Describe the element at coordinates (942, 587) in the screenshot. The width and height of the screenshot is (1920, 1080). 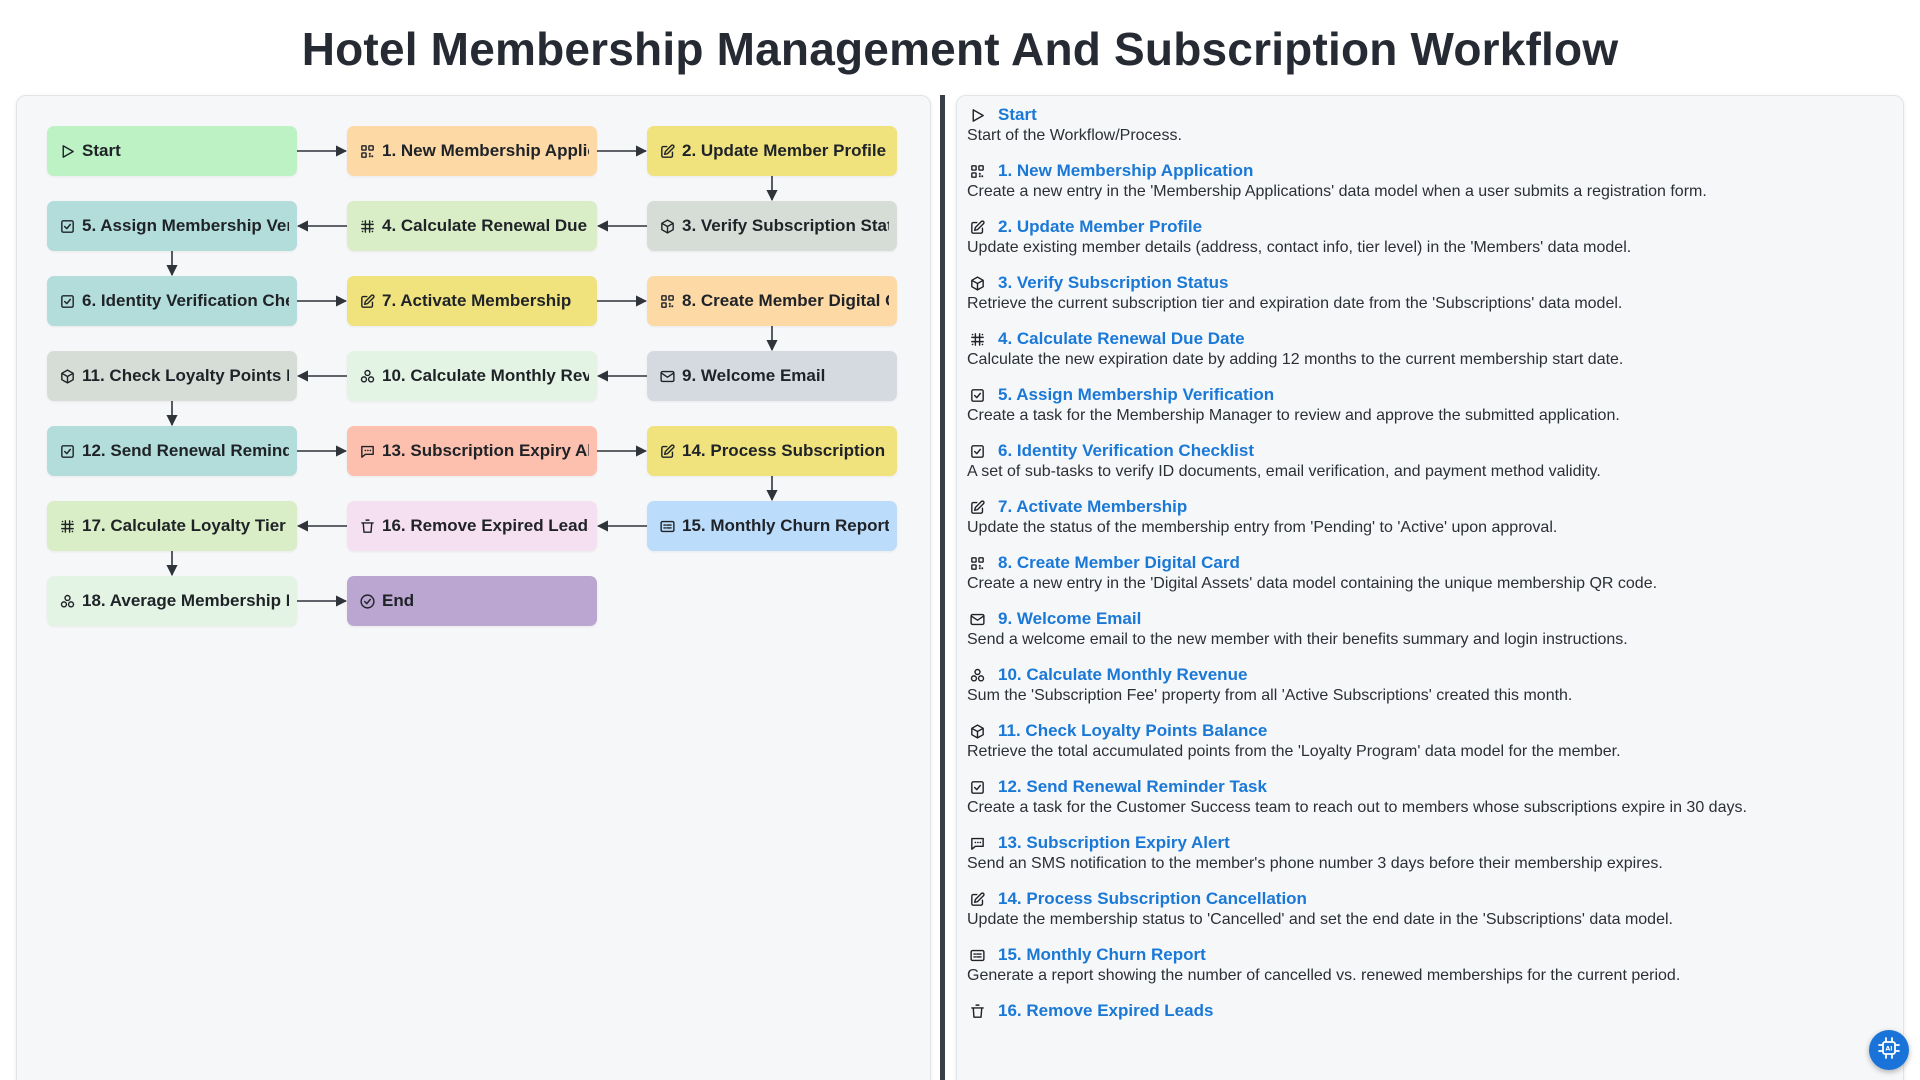
I see `panel-divider` at that location.